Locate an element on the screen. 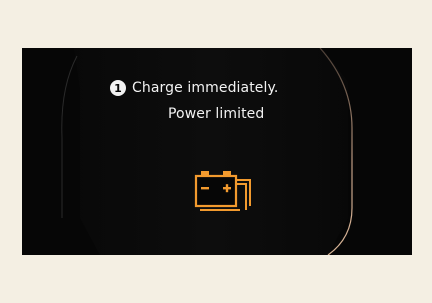 This screenshot has height=303, width=432. warning-message-line1: 1 Charge immediately. is located at coordinates (194, 88).